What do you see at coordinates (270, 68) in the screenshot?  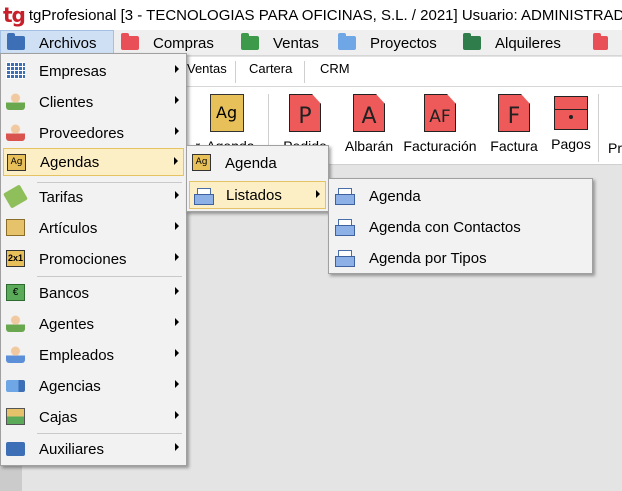 I see `tab-cartera: Cartera` at bounding box center [270, 68].